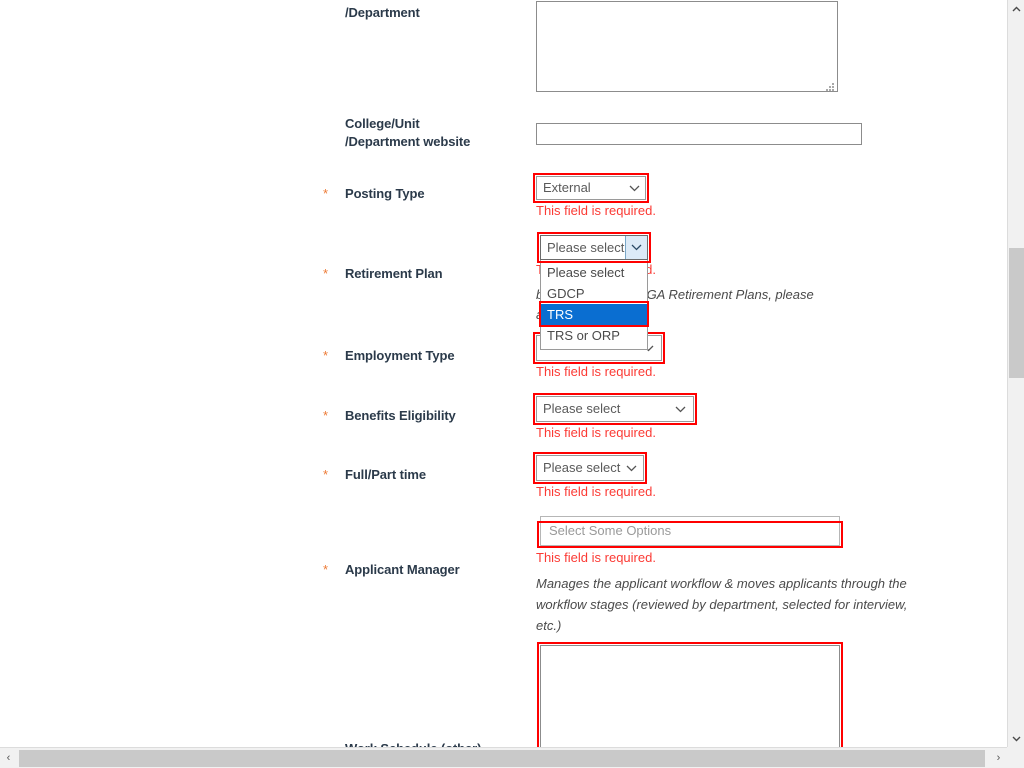  Describe the element at coordinates (8, 758) in the screenshot. I see `scroll-left-arrow-icon: ‹` at that location.